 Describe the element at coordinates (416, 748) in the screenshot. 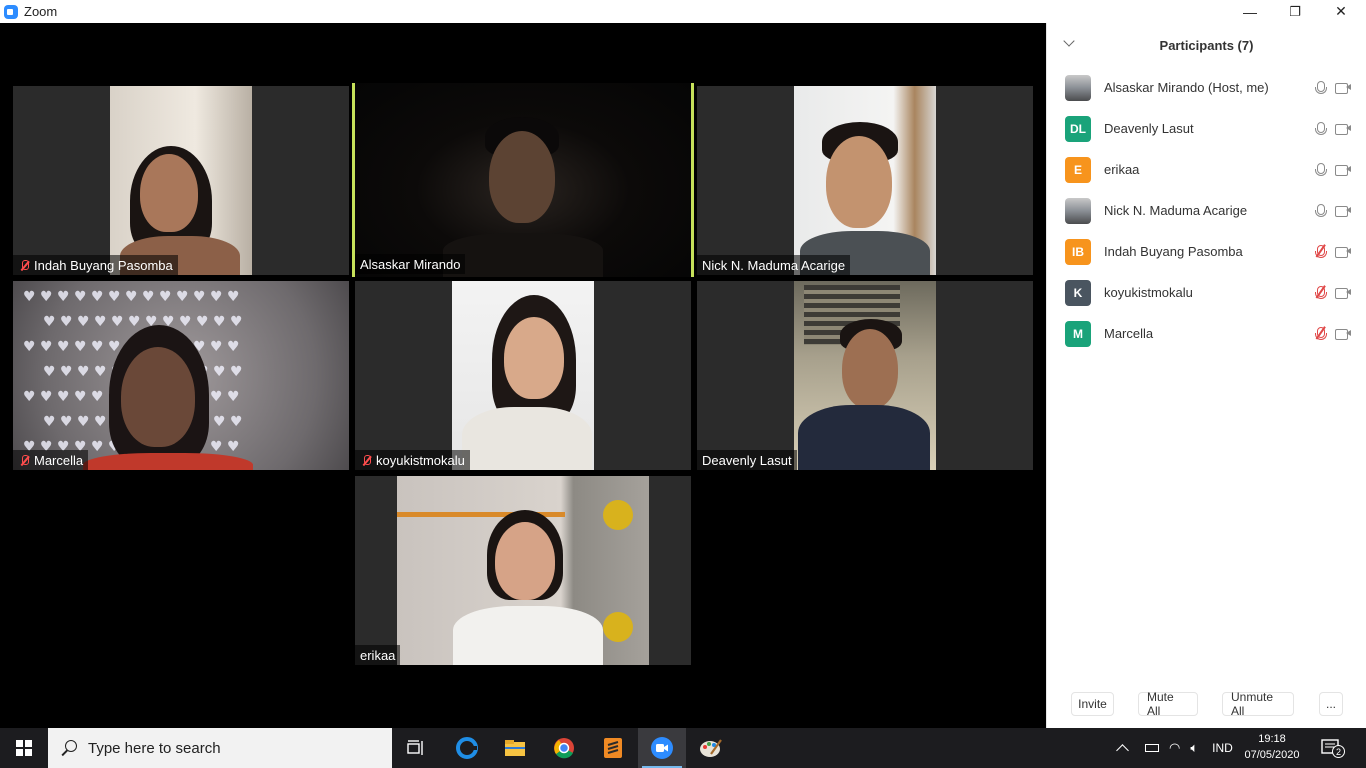

I see `task-view-icon` at that location.